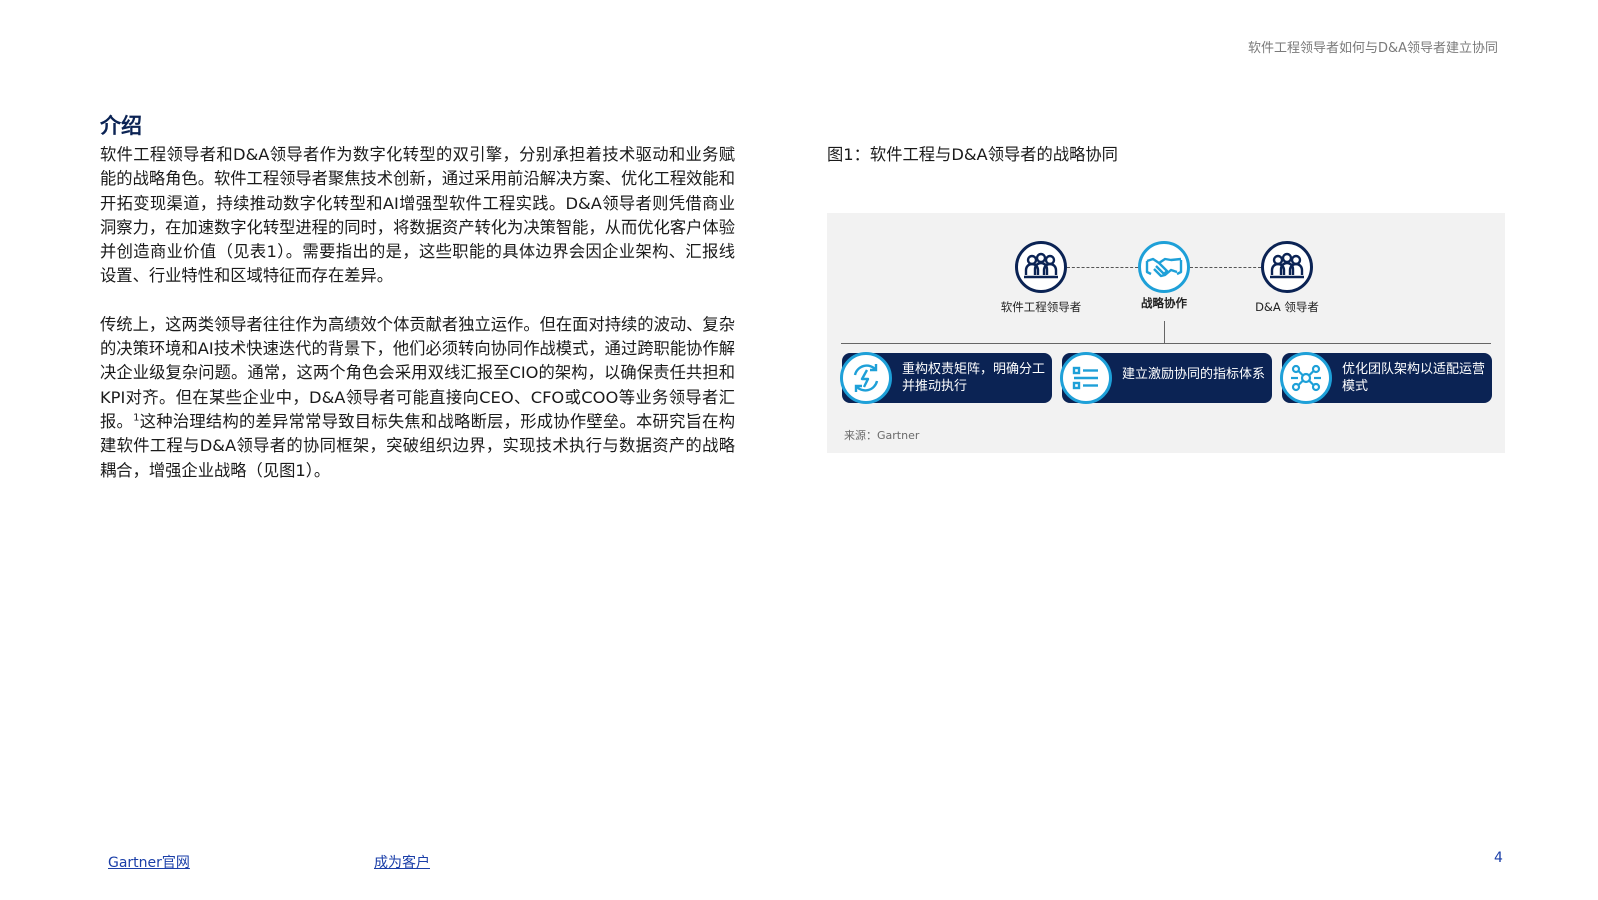 This screenshot has height=900, width=1598. What do you see at coordinates (1102, 267) in the screenshot?
I see `connector-left` at bounding box center [1102, 267].